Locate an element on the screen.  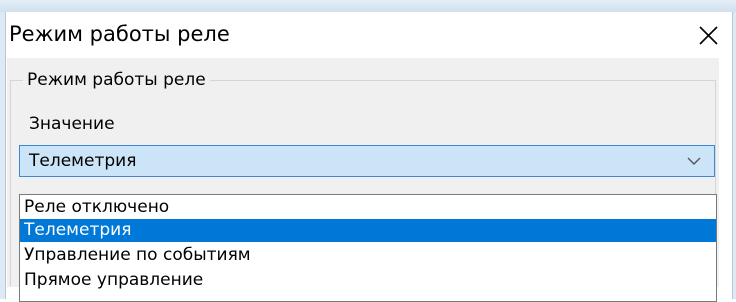
chevron-down-icon is located at coordinates (694, 161).